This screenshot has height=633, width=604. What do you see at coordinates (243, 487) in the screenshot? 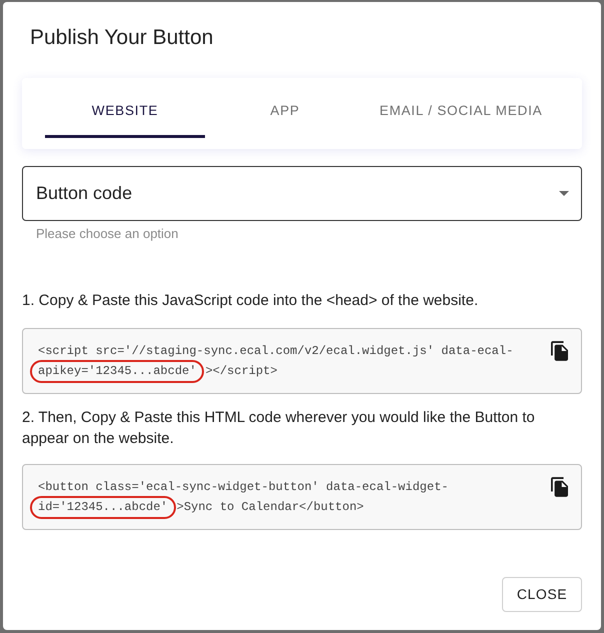
I see `code-text: <button class='ecal-sync-widget-button' data-ecal-widget-` at bounding box center [243, 487].